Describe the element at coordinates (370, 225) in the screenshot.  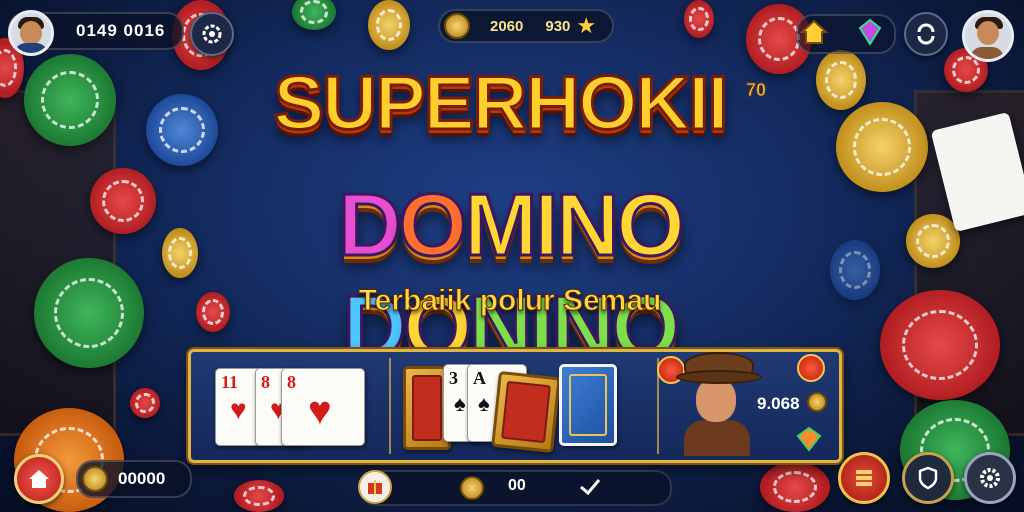
I see `title-letter: D` at that location.